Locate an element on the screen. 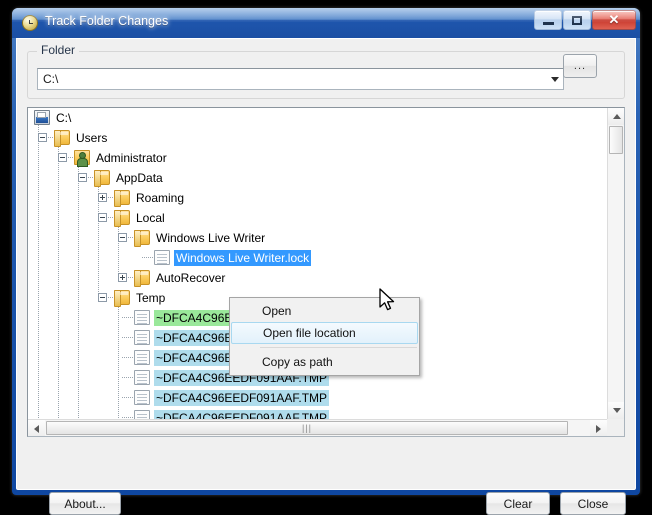  scroll-down-button is located at coordinates (616, 410).